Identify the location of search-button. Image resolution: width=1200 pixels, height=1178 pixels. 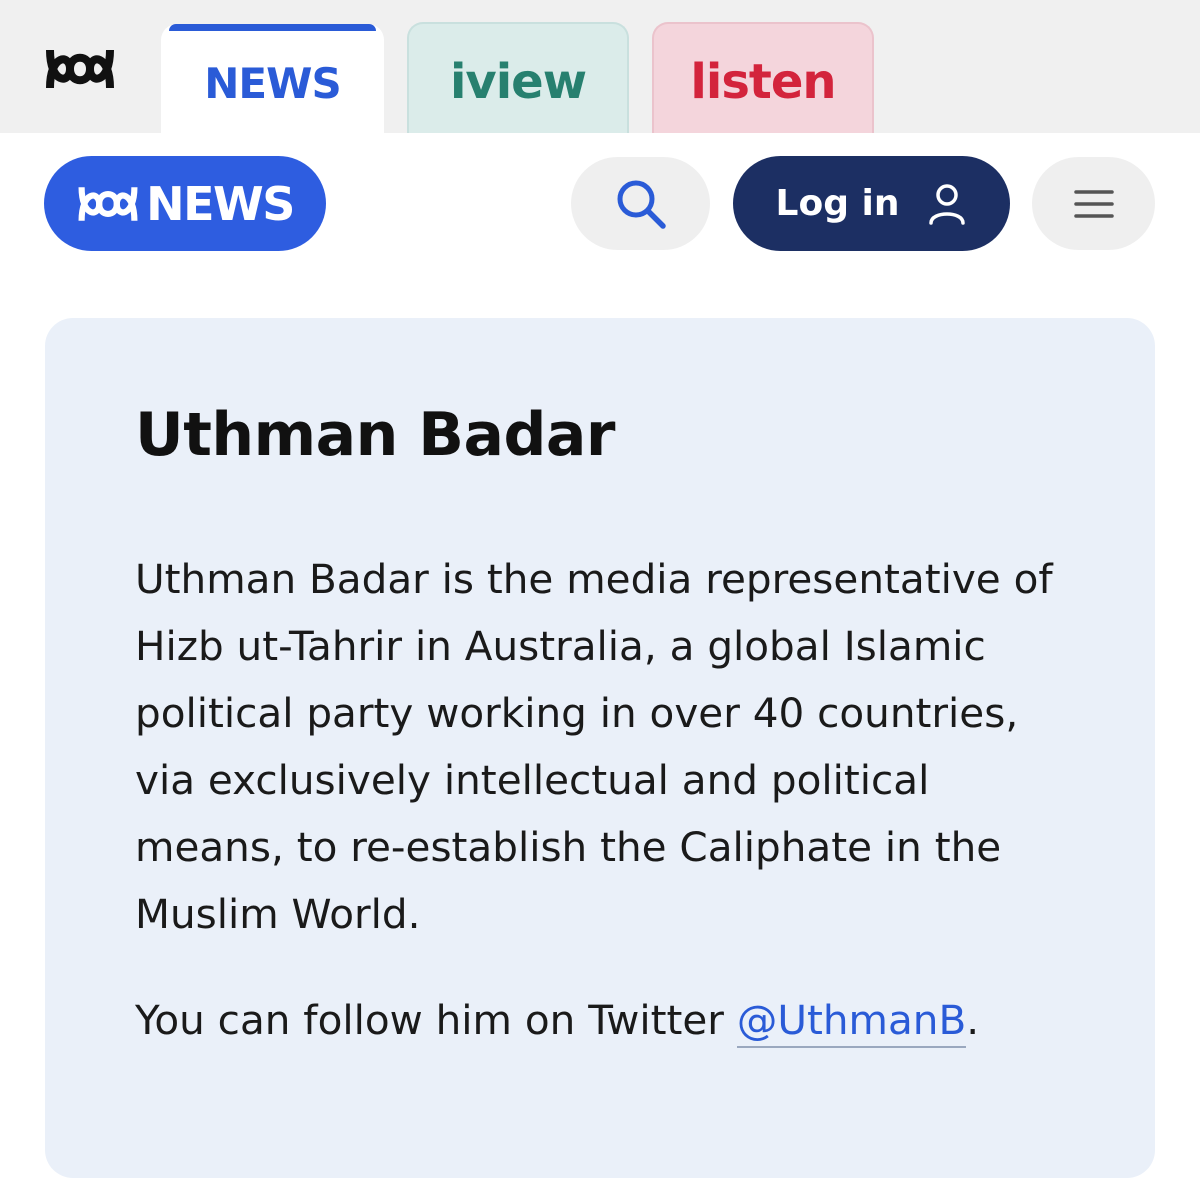
(640, 203).